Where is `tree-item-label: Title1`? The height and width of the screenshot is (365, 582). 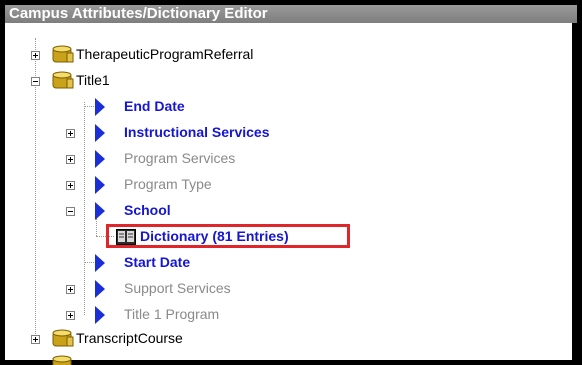 tree-item-label: Title1 is located at coordinates (93, 80).